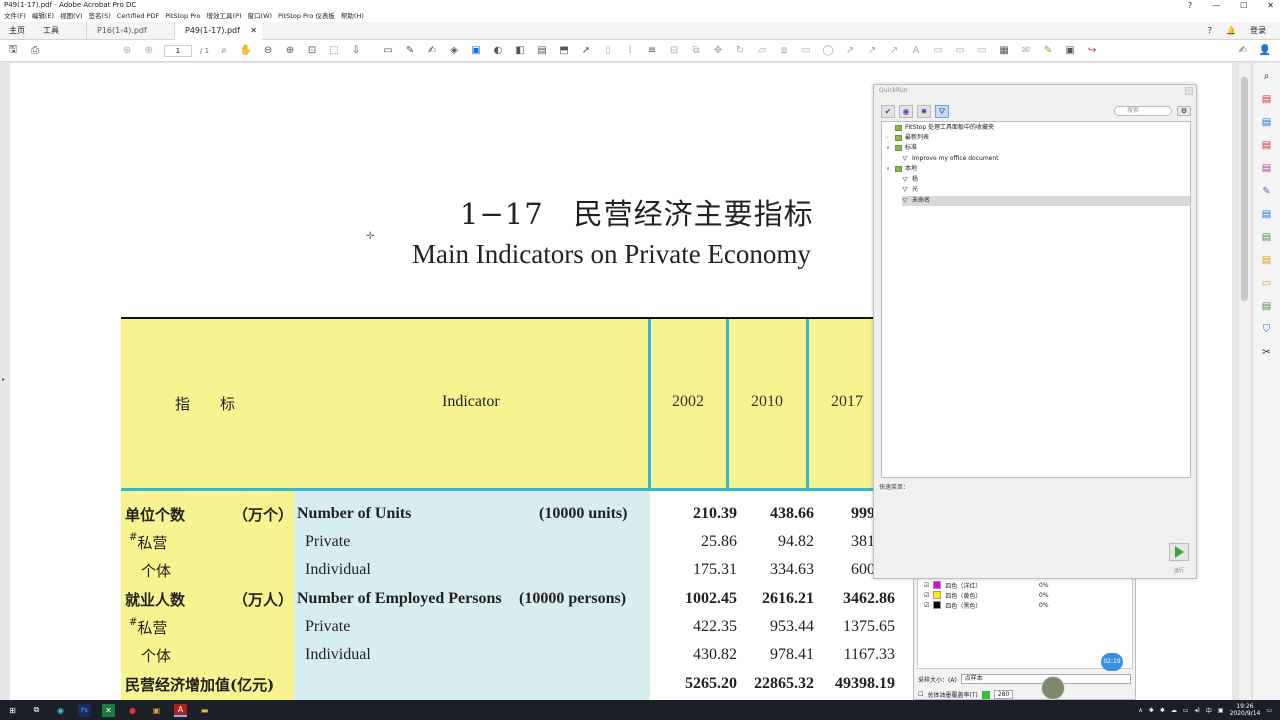 The width and height of the screenshot is (1280, 720). I want to click on tab-tools: 工具, so click(51, 31).